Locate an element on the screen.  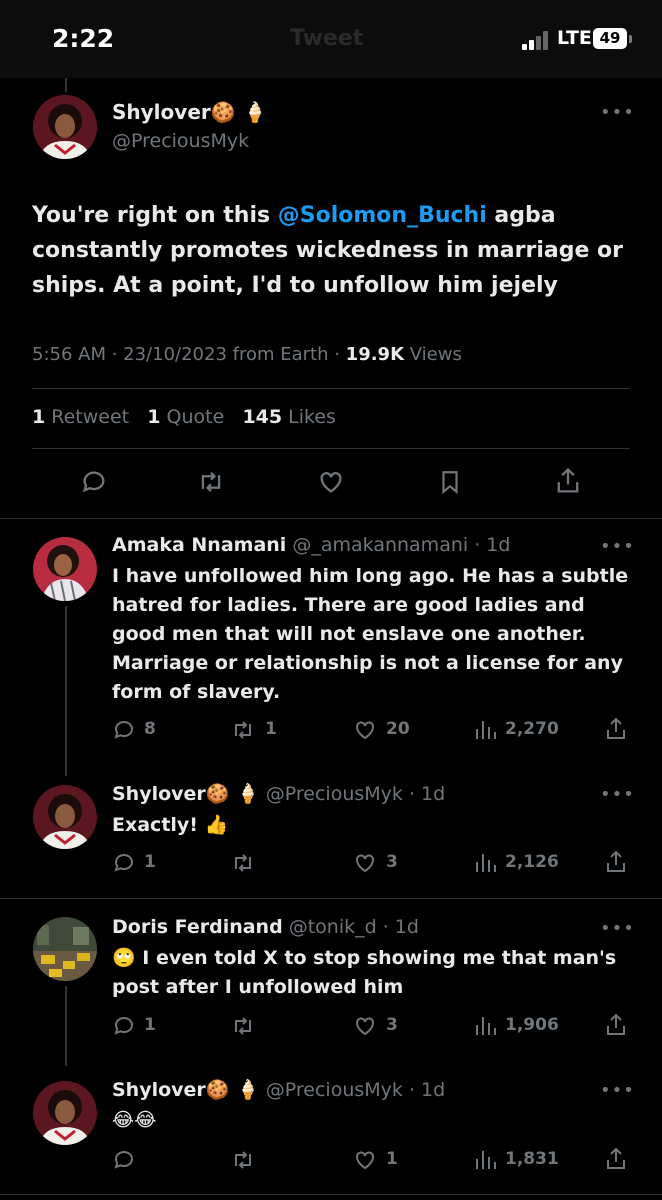
author-handle: @_amakannamani · 1d is located at coordinates (398, 545).